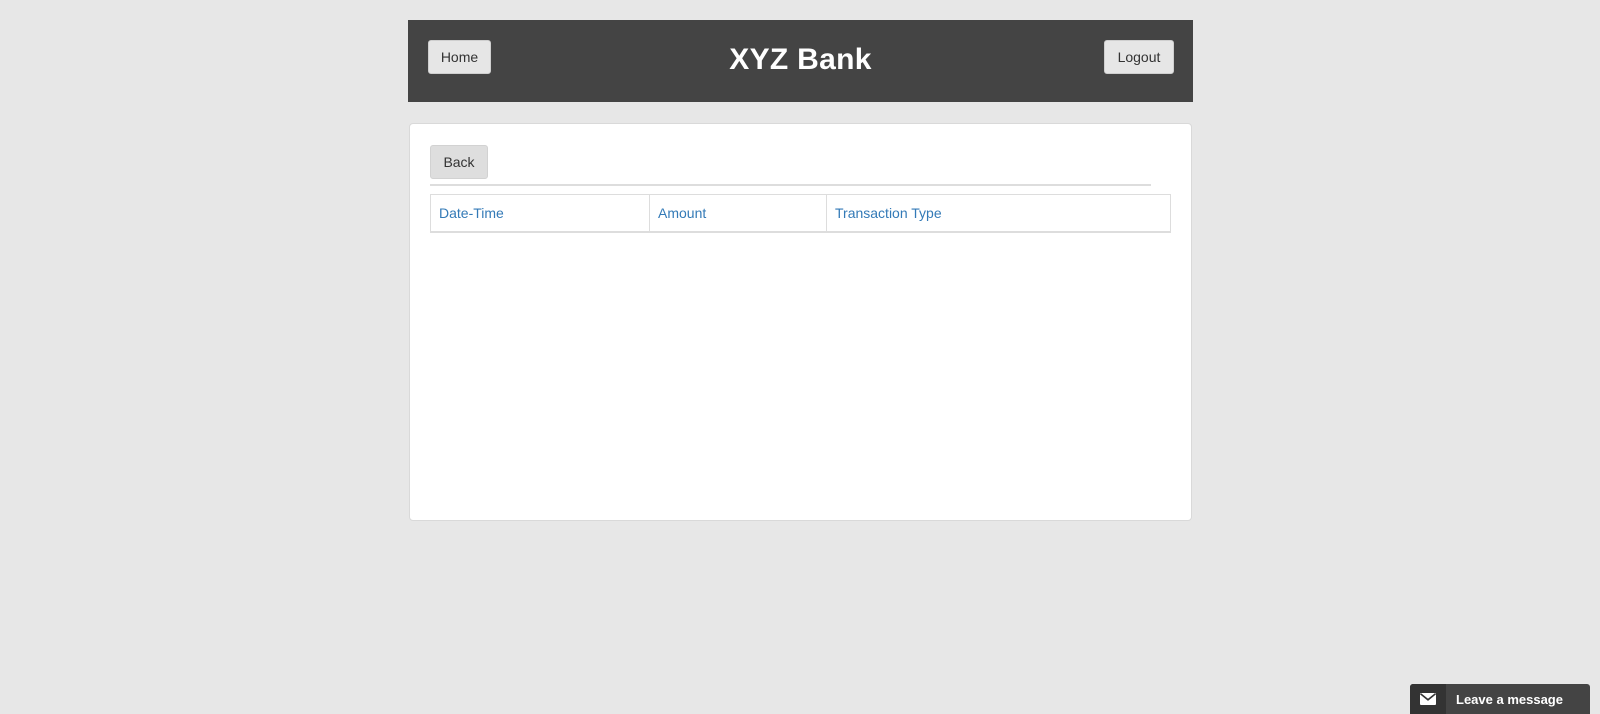 The height and width of the screenshot is (714, 1600). Describe the element at coordinates (738, 213) in the screenshot. I see `amount-column-header: Amount` at that location.